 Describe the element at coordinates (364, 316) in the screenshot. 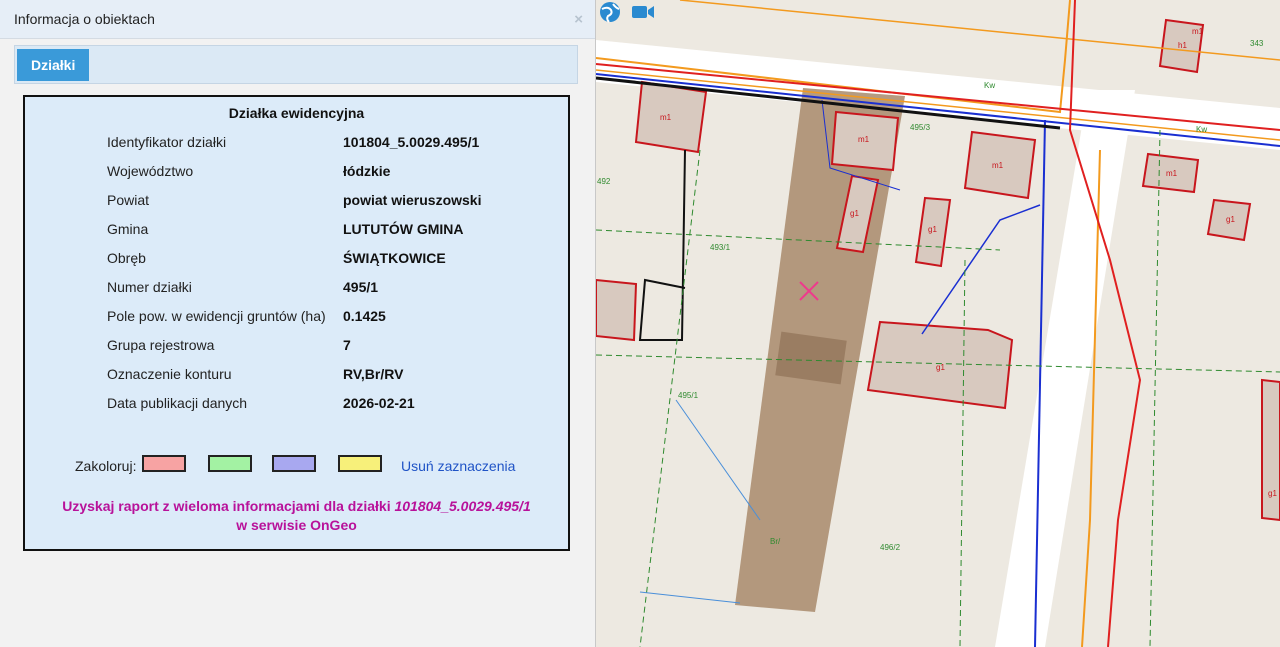

I see `field-value: 0.1425` at that location.